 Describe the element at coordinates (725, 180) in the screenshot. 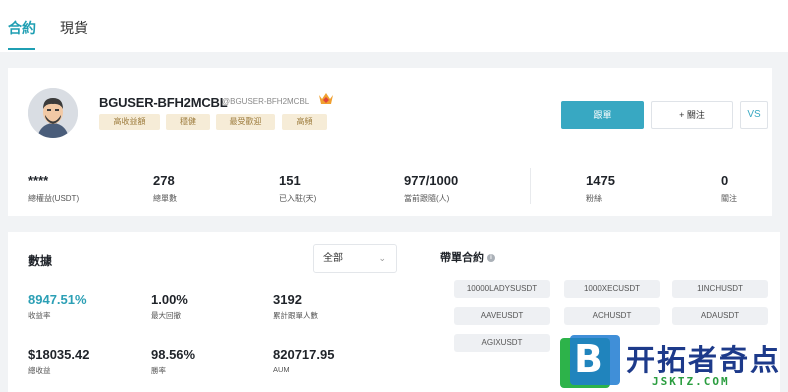

I see `stat-value: 0` at that location.